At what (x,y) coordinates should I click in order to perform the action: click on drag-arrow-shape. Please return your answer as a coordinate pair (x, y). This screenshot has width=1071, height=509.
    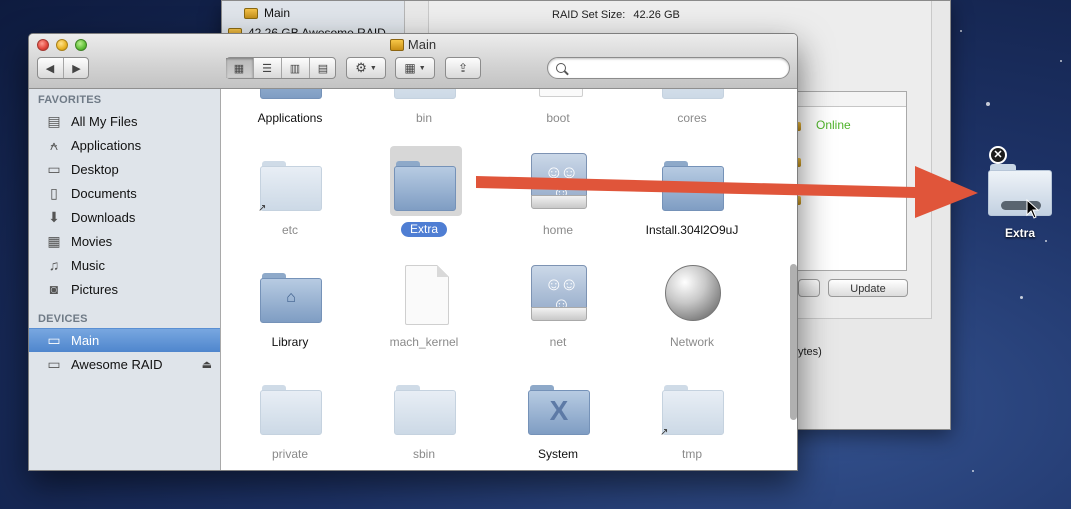
    Looking at the image, I should click on (727, 192).